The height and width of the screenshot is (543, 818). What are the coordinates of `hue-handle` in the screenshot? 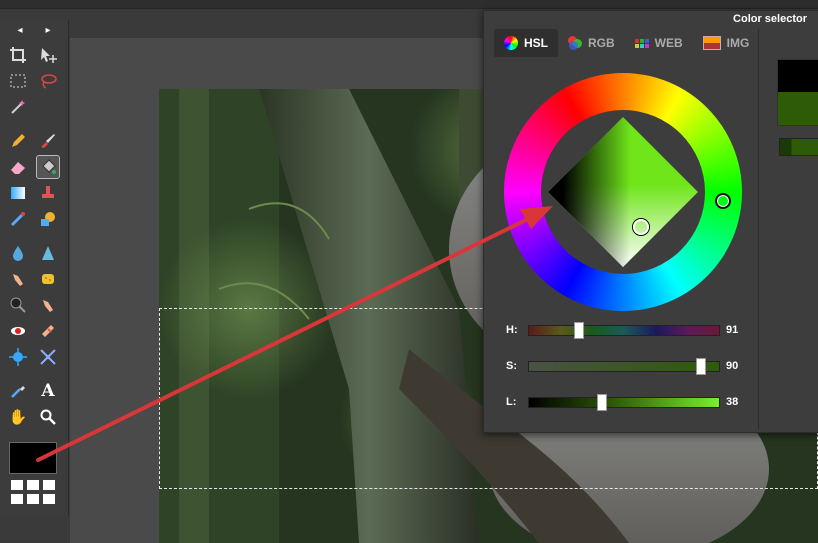 It's located at (723, 201).